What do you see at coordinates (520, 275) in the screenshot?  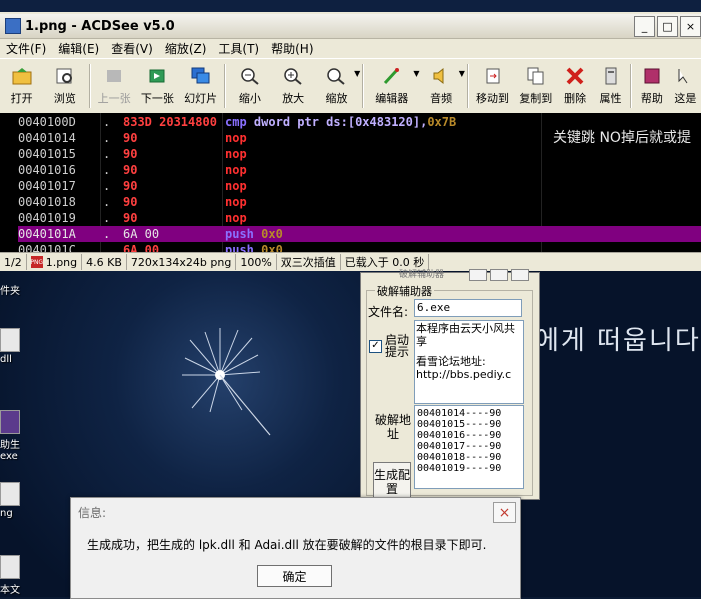 I see `helper-close-button` at bounding box center [520, 275].